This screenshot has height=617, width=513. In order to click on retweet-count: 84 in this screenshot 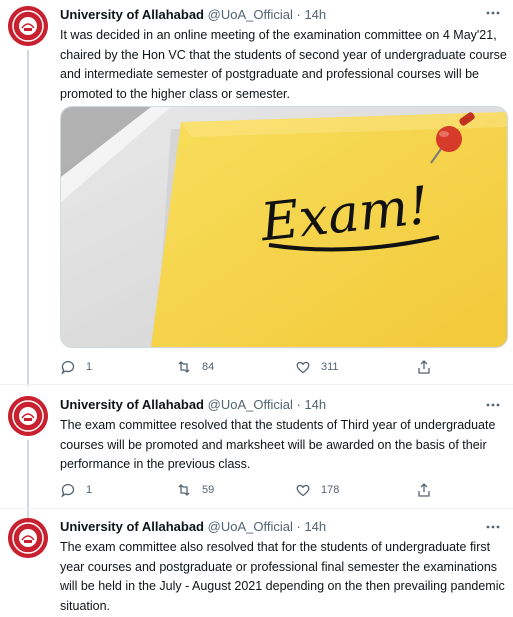, I will do `click(208, 367)`.